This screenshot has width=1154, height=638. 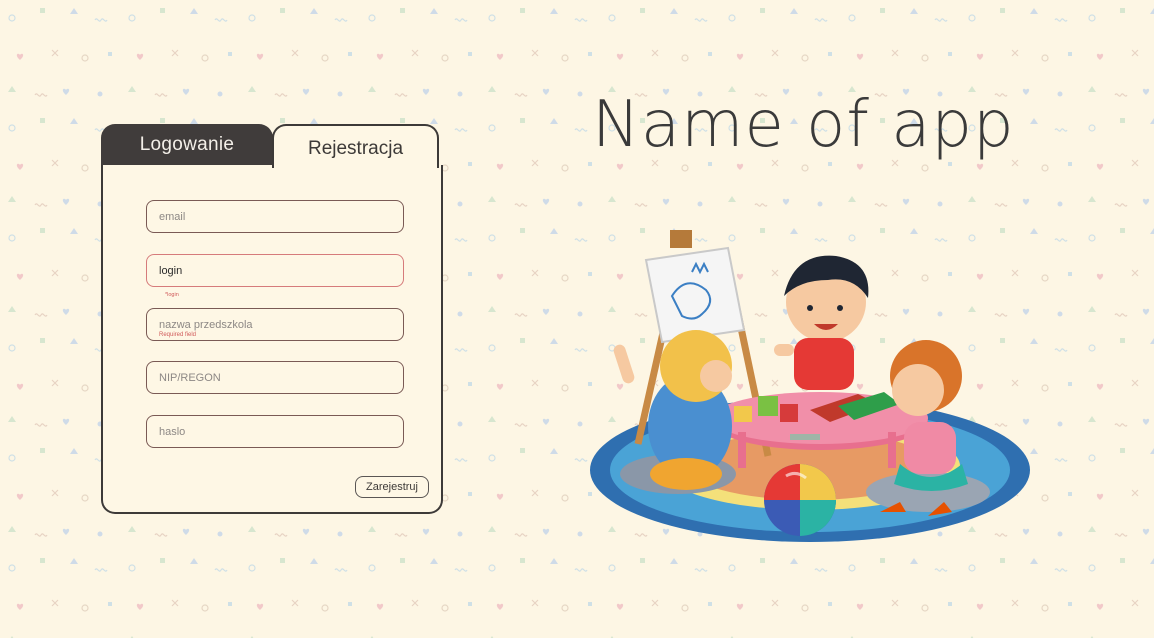 I want to click on kindergarten-name-field, so click(x=275, y=324).